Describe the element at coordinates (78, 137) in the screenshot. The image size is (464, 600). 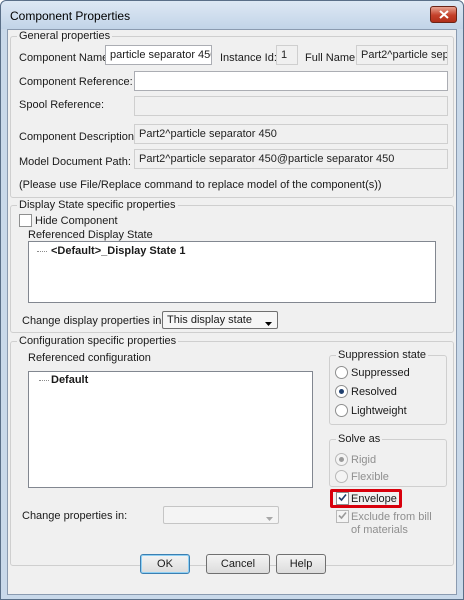
I see `component-description-label: Component Description:` at that location.